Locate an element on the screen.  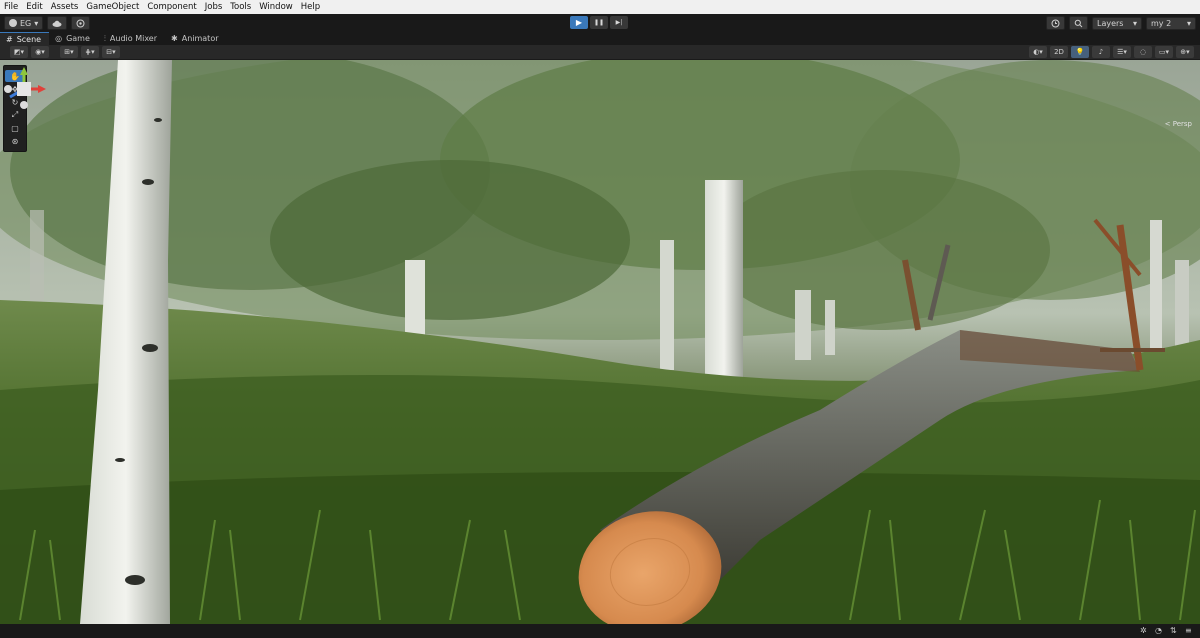
search-icon is located at coordinates (1078, 23).